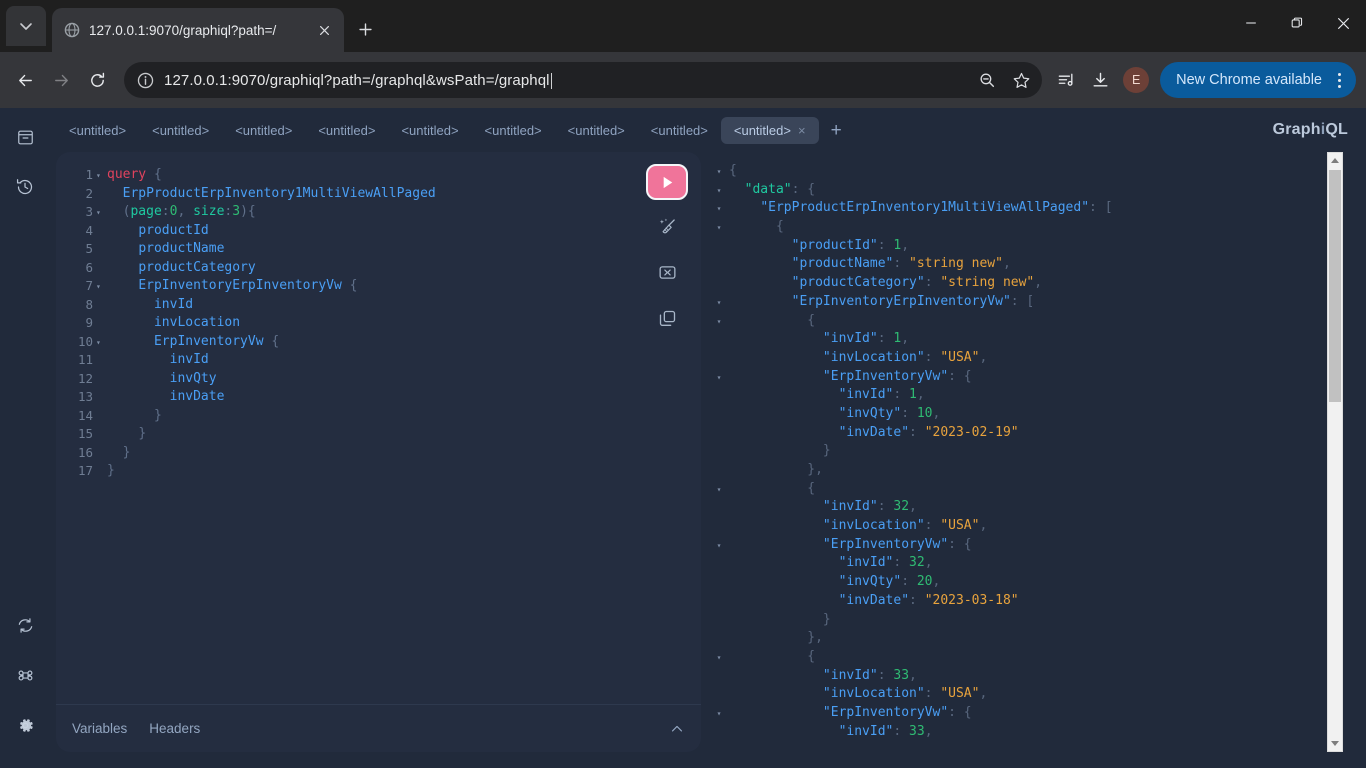 The height and width of the screenshot is (768, 1366). Describe the element at coordinates (378, 305) in the screenshot. I see `query-line: 8 invId` at that location.